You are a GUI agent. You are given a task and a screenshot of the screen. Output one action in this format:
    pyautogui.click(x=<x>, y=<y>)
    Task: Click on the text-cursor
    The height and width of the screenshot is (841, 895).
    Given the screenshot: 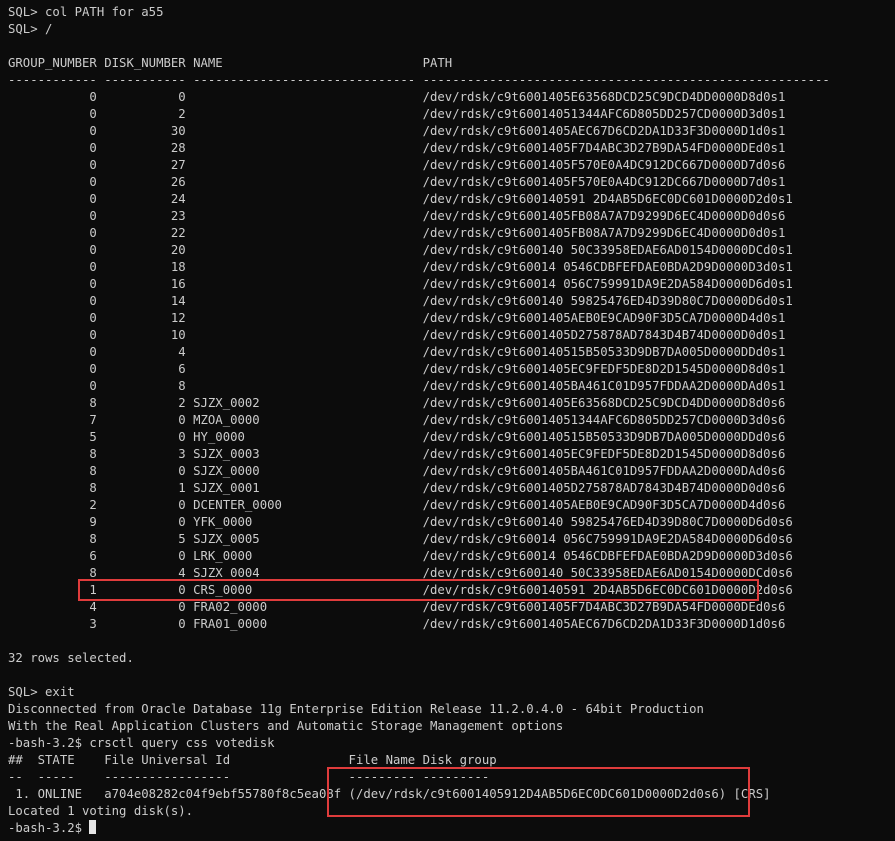 What is the action you would take?
    pyautogui.click(x=93, y=827)
    